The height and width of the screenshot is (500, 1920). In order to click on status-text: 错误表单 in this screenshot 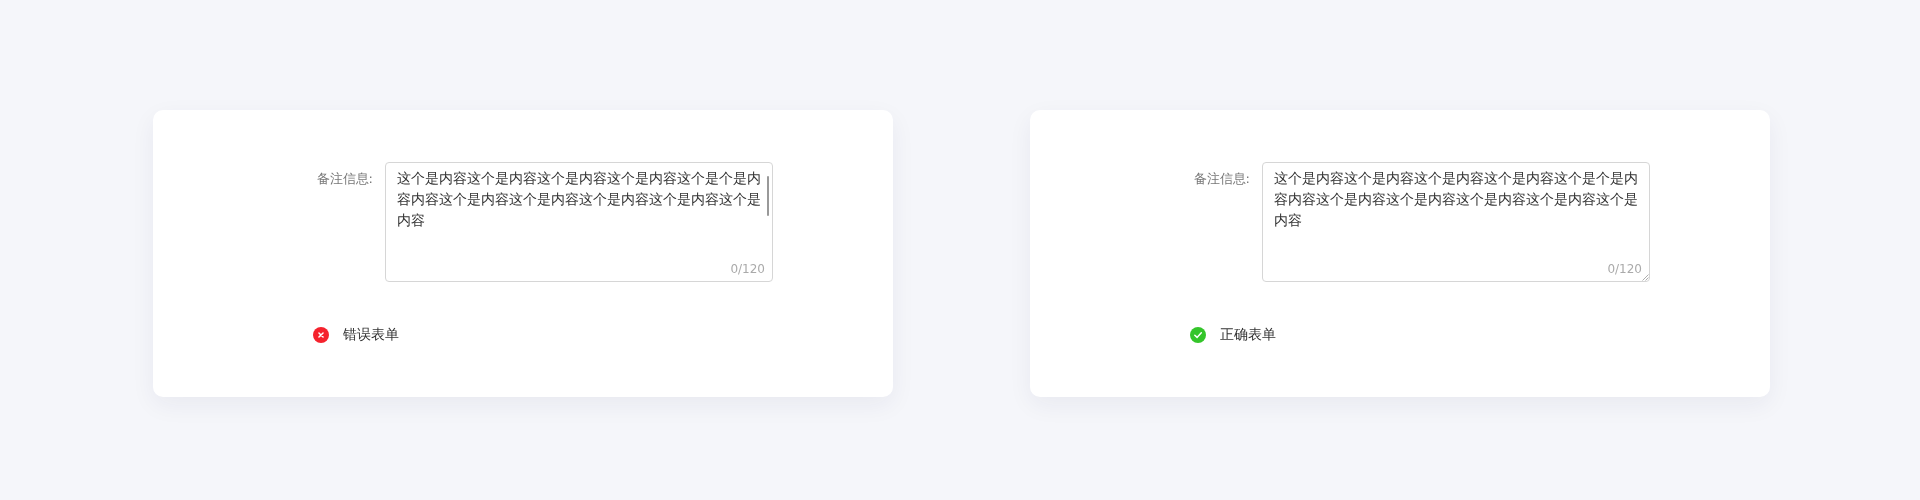, I will do `click(371, 335)`.